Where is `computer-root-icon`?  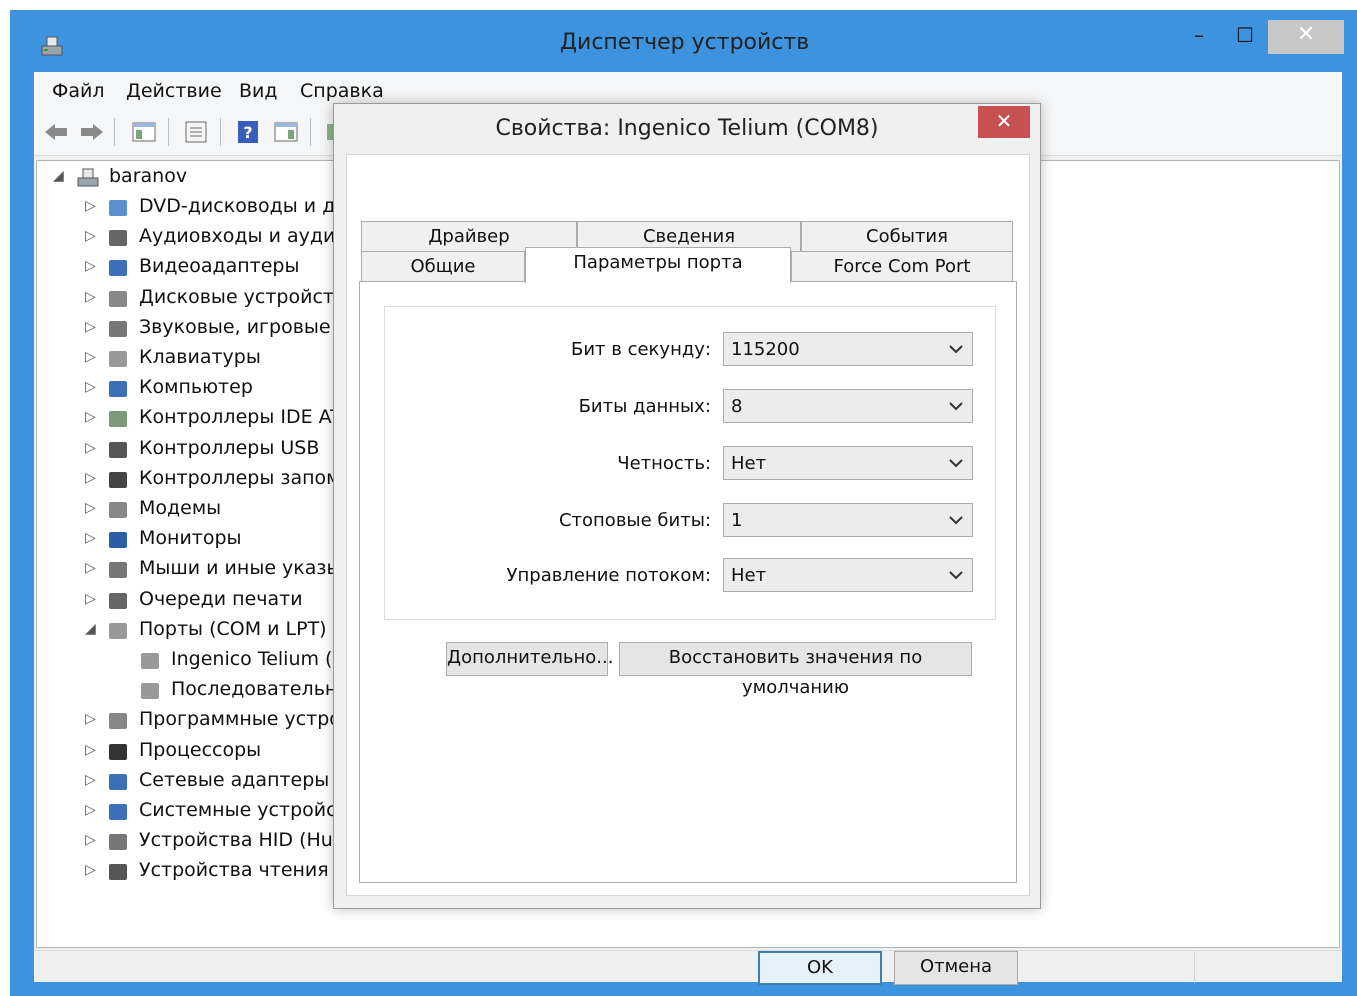
computer-root-icon is located at coordinates (88, 177).